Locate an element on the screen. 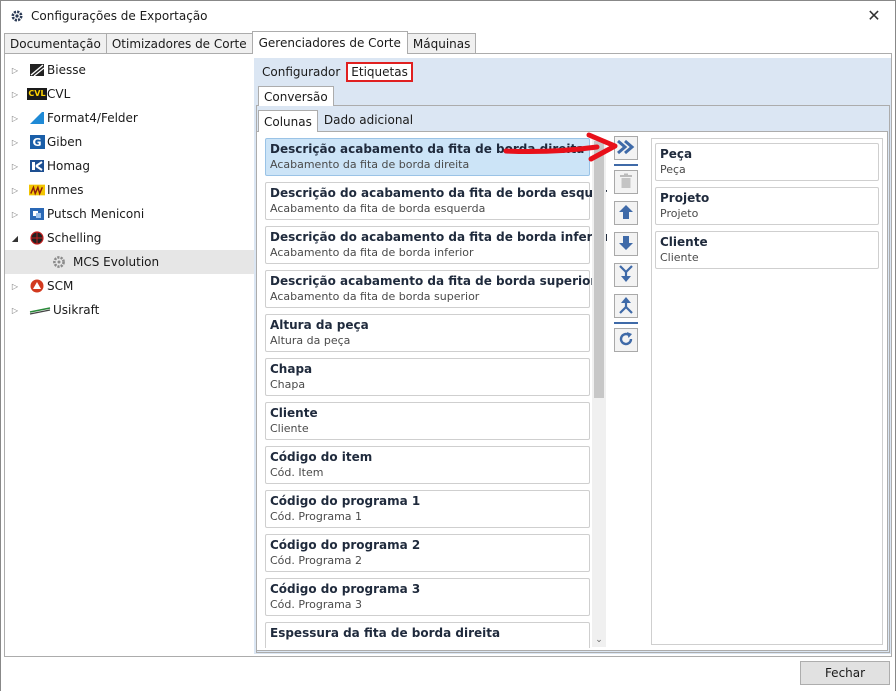 The width and height of the screenshot is (896, 691). refresh-button is located at coordinates (626, 340).